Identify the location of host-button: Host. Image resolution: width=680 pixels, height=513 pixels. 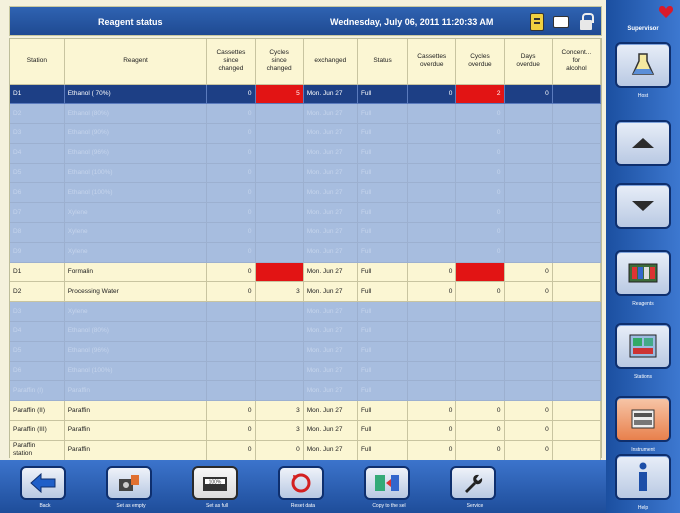
(643, 70).